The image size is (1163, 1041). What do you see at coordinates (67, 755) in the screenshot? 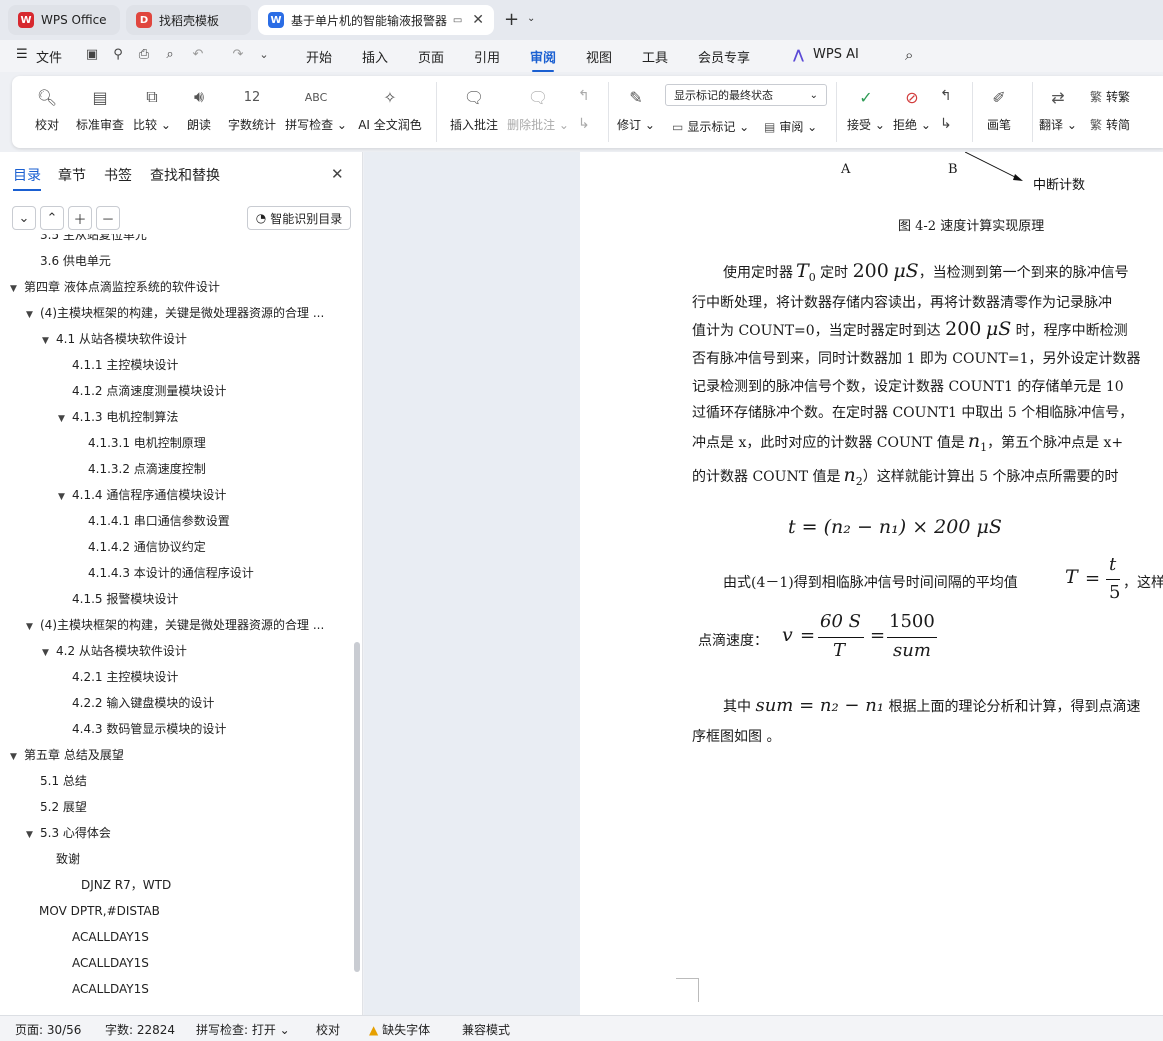
I see `toc-item: ▼ 第五章 总结及展望` at bounding box center [67, 755].